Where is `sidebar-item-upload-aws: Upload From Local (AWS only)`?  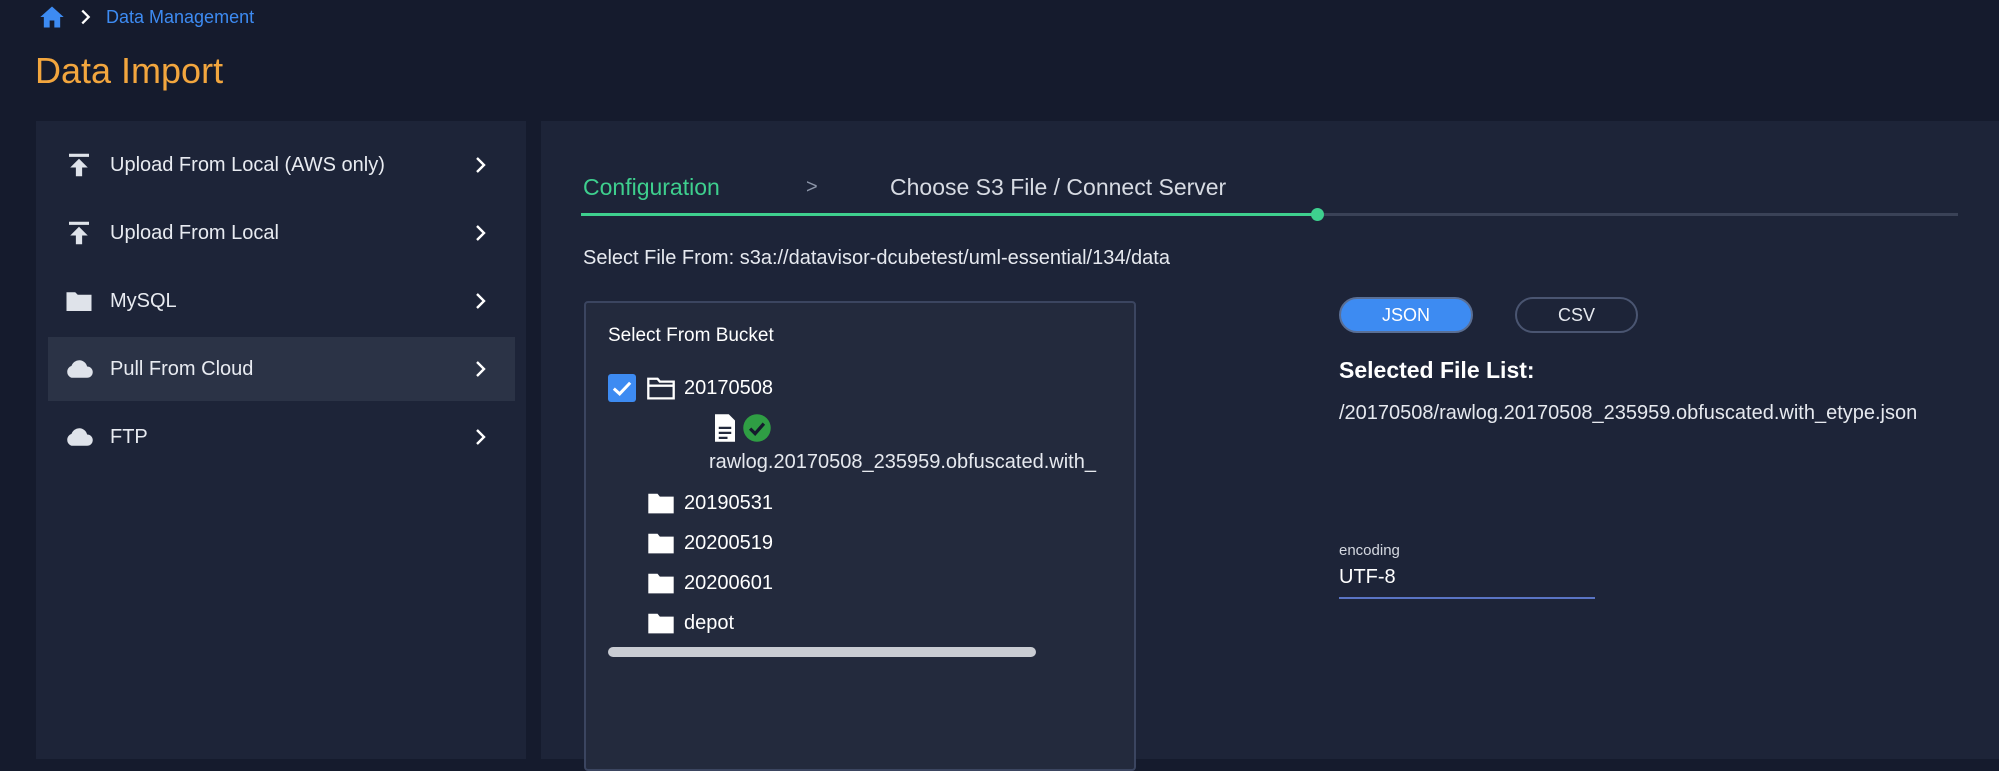 sidebar-item-upload-aws: Upload From Local (AWS only) is located at coordinates (281, 165).